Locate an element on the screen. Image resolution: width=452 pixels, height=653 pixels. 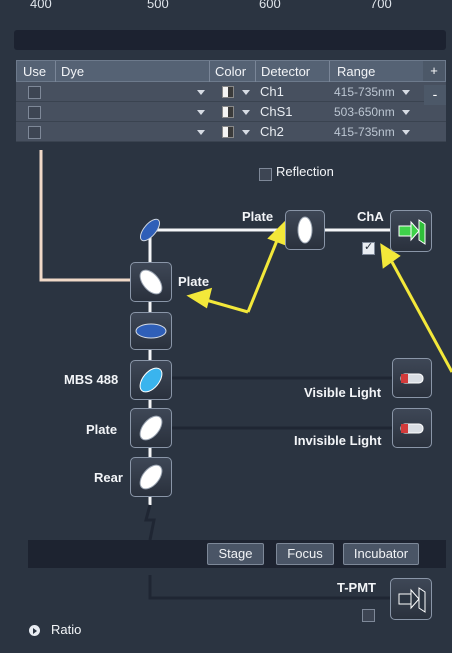
rear-button is located at coordinates (151, 477).